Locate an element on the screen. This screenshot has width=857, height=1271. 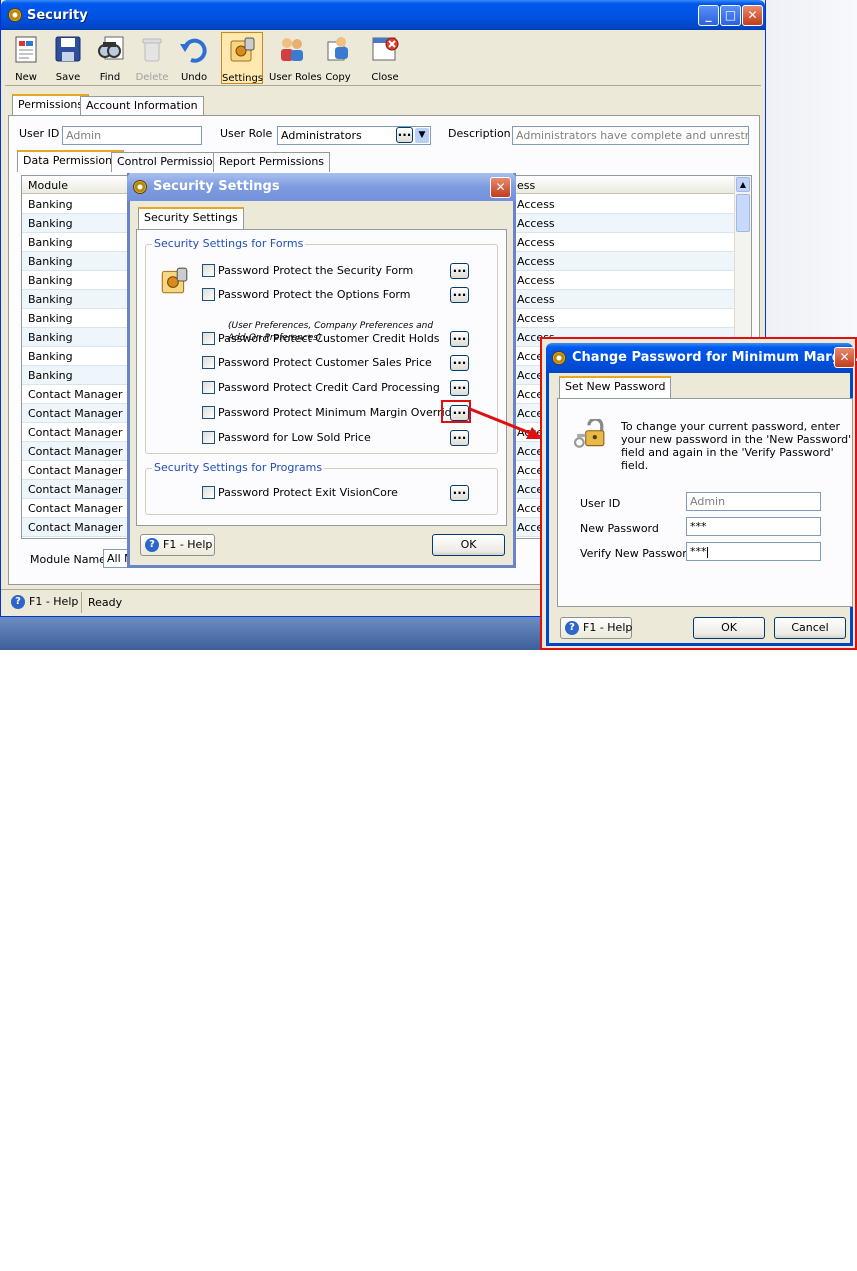
new-password-field: *** is located at coordinates (753, 526).